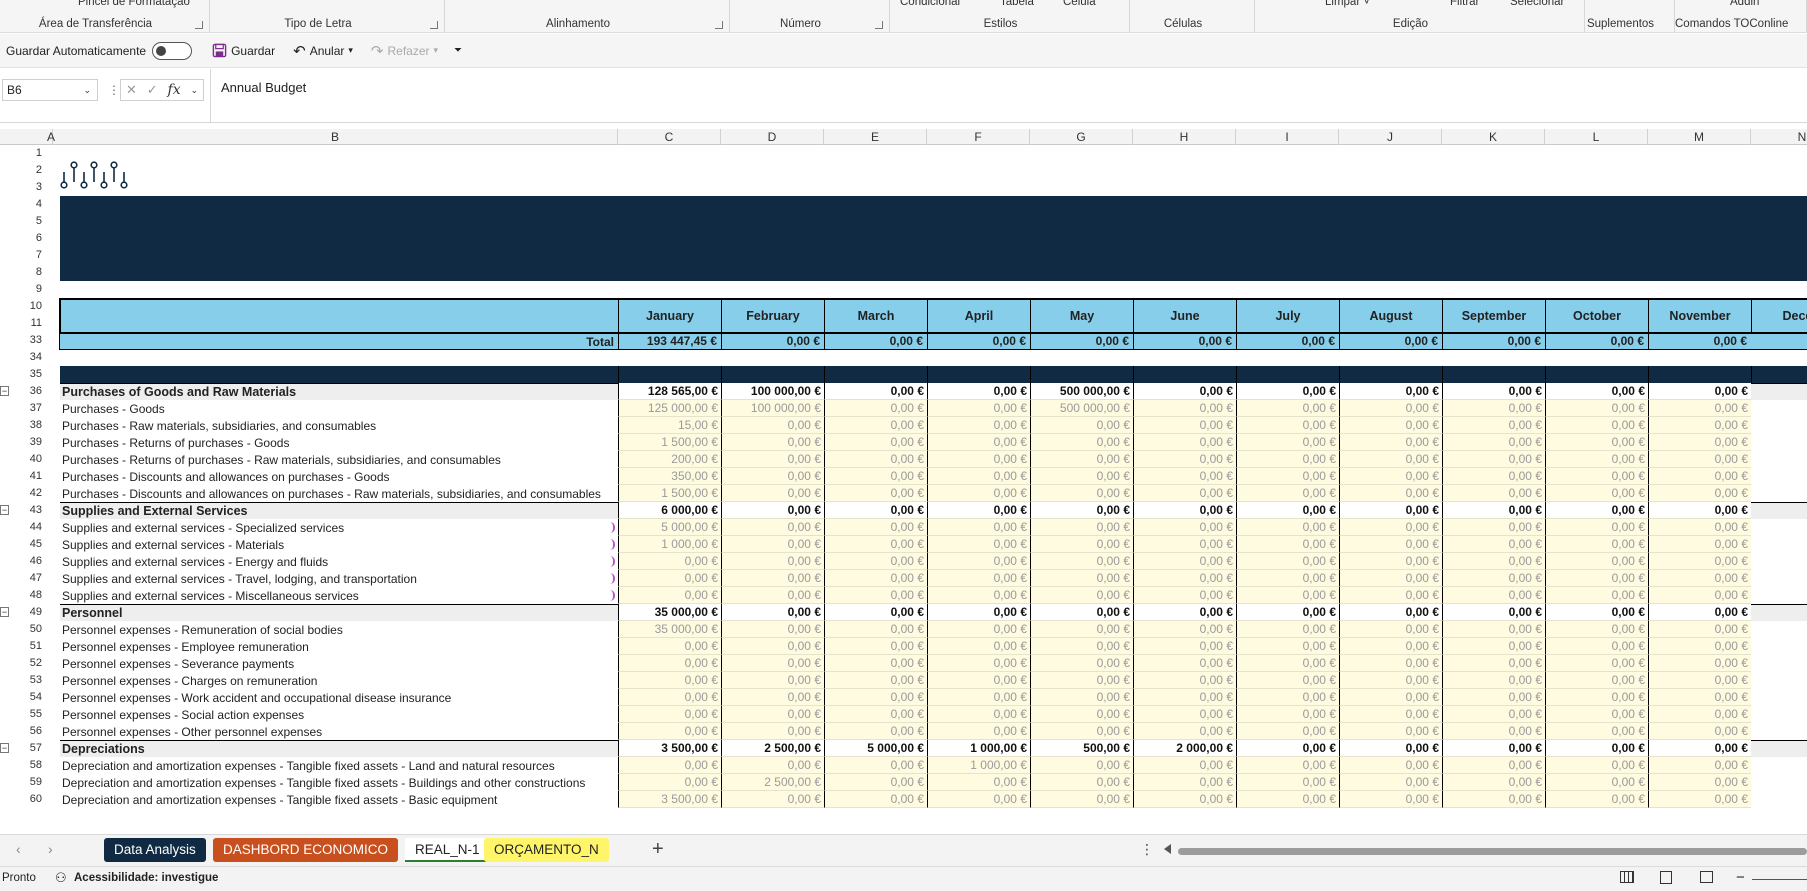 The width and height of the screenshot is (1807, 891). Describe the element at coordinates (875, 748) in the screenshot. I see `amount-cell: 5 000,00 €` at that location.